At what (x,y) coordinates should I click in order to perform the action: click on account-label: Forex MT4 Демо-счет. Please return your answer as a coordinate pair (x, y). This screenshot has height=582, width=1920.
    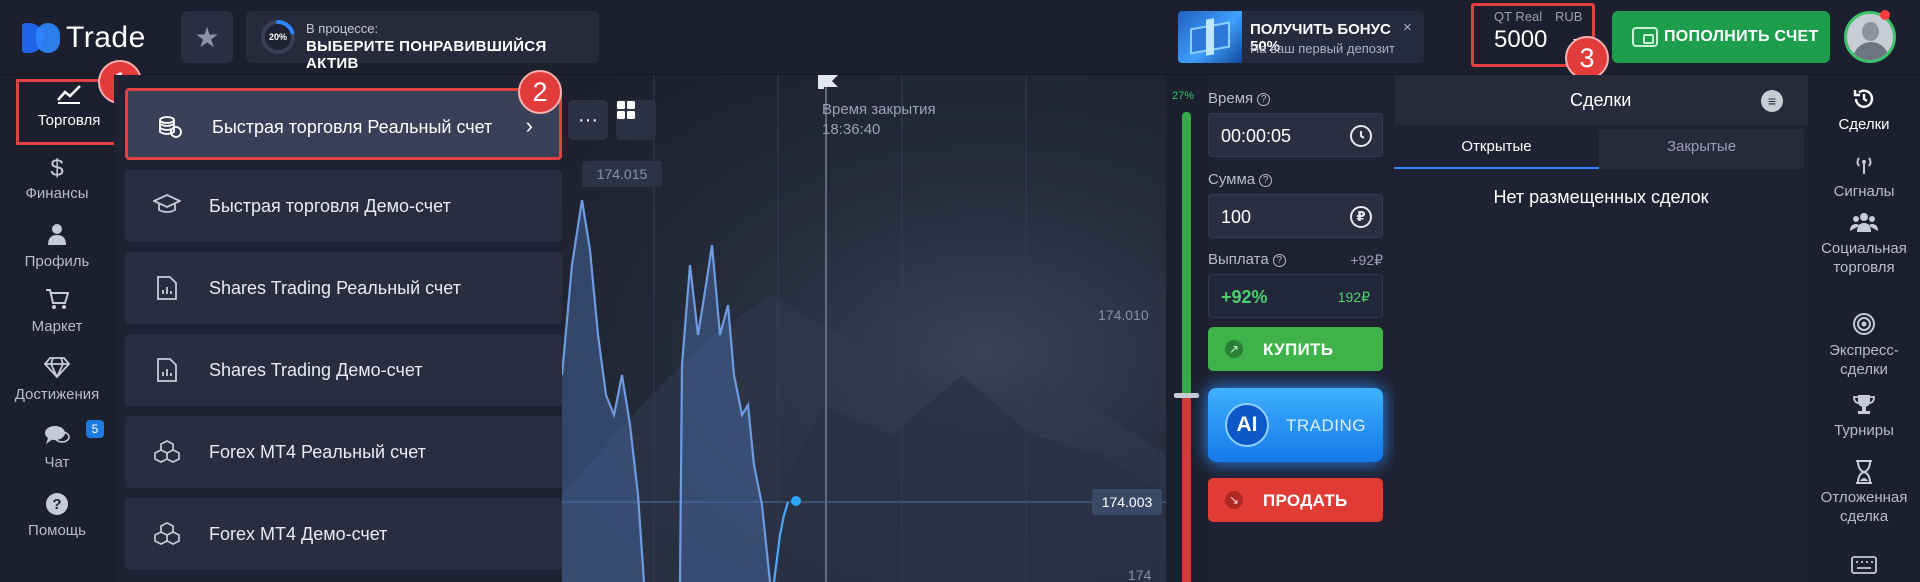
    Looking at the image, I should click on (298, 534).